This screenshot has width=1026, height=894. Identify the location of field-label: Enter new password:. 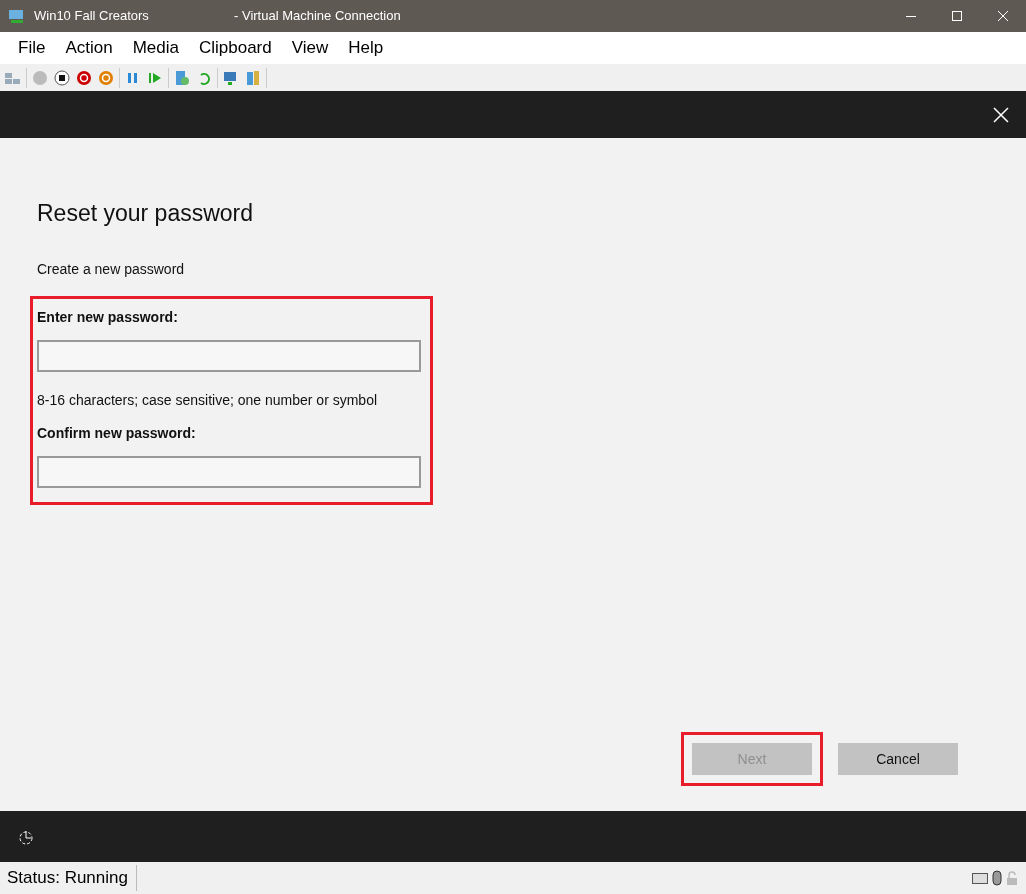
(108, 317).